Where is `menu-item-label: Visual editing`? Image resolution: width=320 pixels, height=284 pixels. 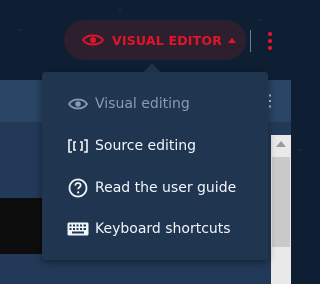
menu-item-label: Visual editing is located at coordinates (142, 104).